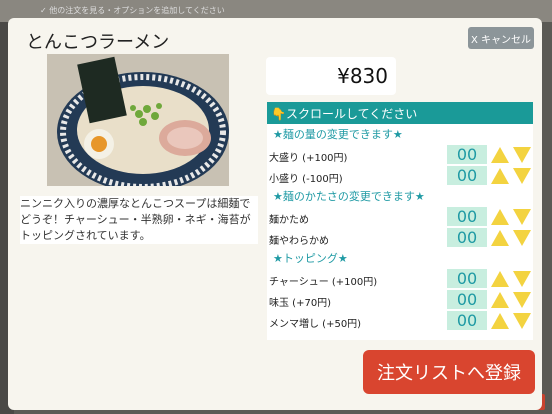 This screenshot has height=414, width=552. Describe the element at coordinates (400, 299) in the screenshot. I see `option-row: 味玉 (+70円) 00` at that location.